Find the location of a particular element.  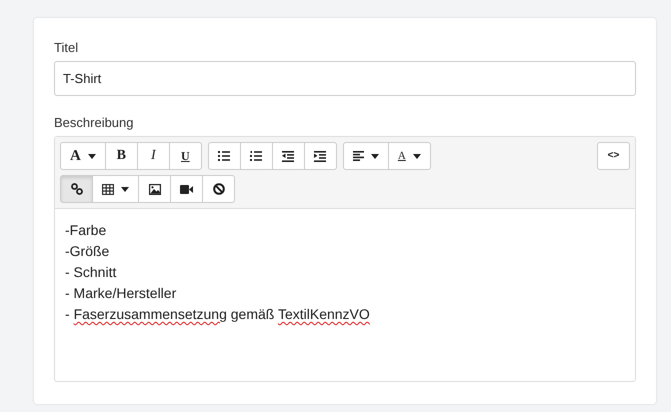

link-icon is located at coordinates (76, 189).